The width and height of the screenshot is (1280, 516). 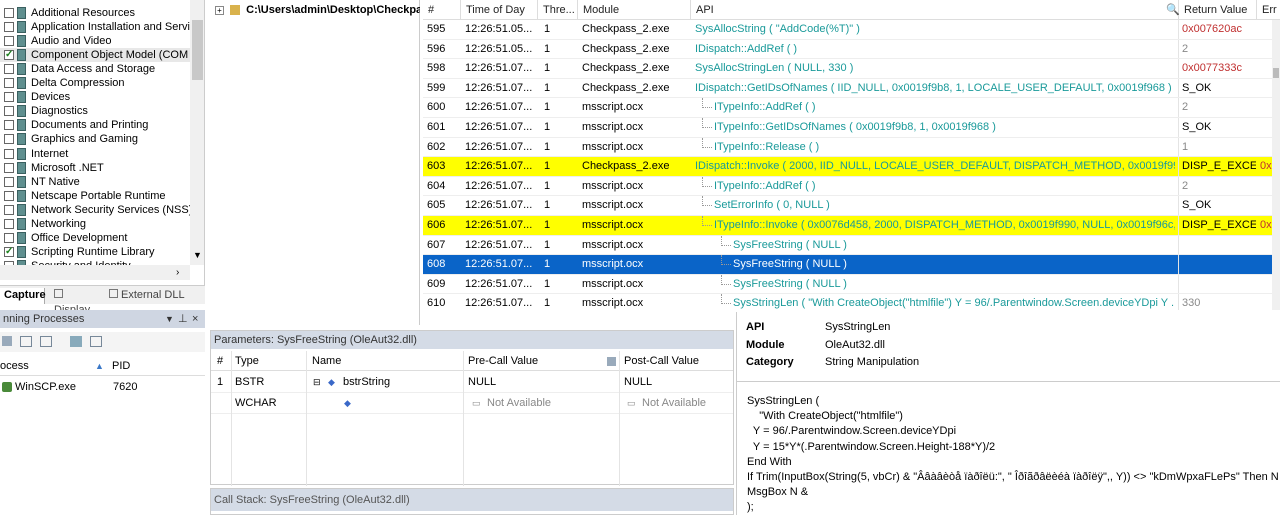 I want to click on scroll-down-icon: ▼, so click(x=197, y=255).